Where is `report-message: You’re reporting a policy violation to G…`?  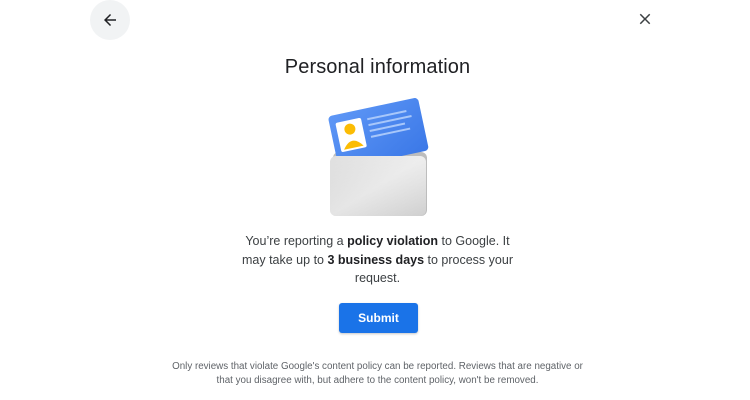 report-message: You’re reporting a policy violation to G… is located at coordinates (377, 260).